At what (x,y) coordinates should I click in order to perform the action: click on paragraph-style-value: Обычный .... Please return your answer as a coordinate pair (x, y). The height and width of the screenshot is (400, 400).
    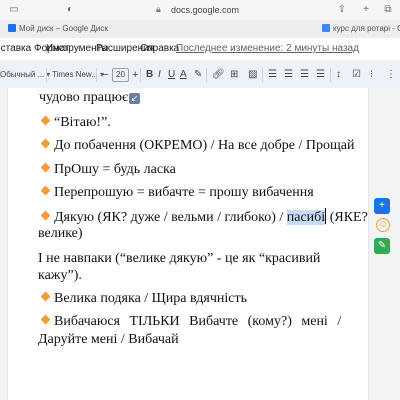
    Looking at the image, I should click on (22, 74).